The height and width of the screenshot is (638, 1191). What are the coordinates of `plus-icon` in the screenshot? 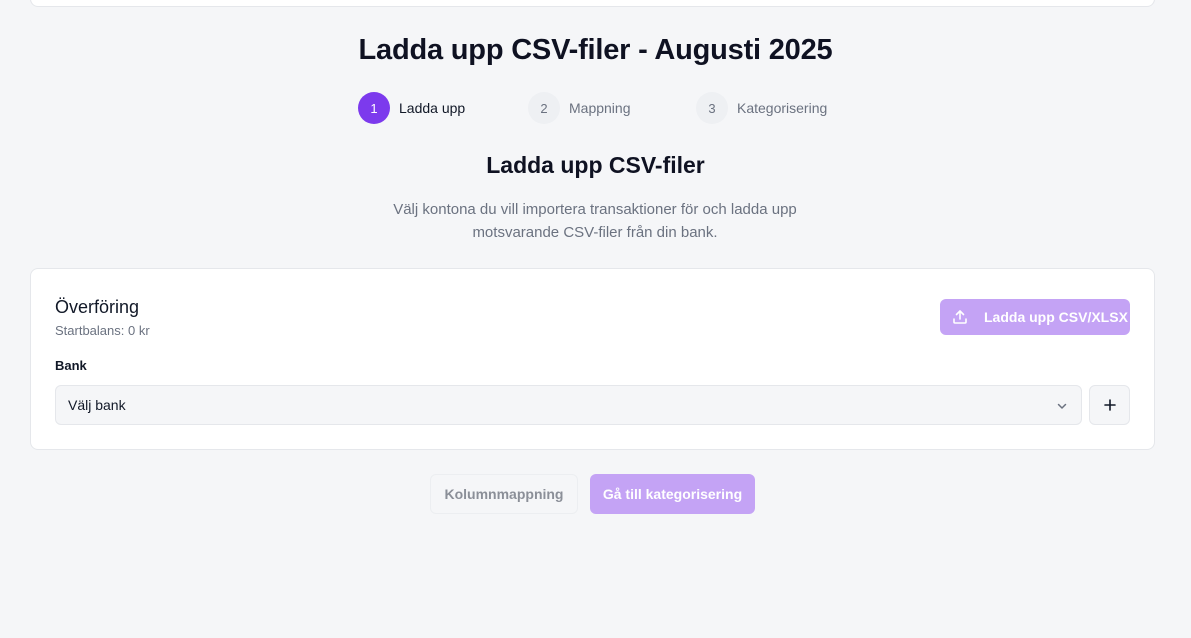 It's located at (1109, 405).